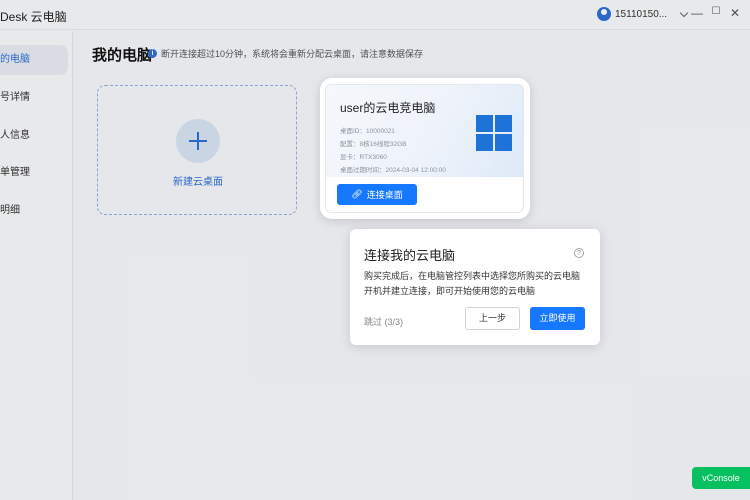  What do you see at coordinates (492, 318) in the screenshot?
I see `prev-step-button: 上一步` at bounding box center [492, 318].